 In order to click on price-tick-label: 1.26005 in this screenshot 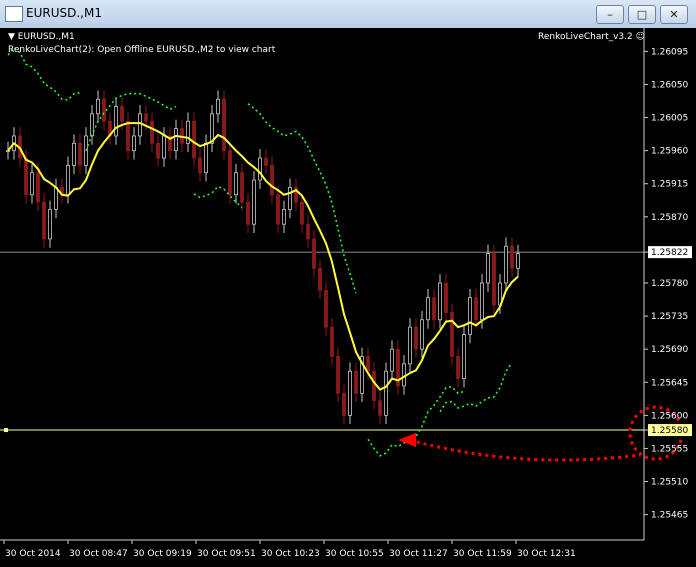, I will do `click(669, 119)`.